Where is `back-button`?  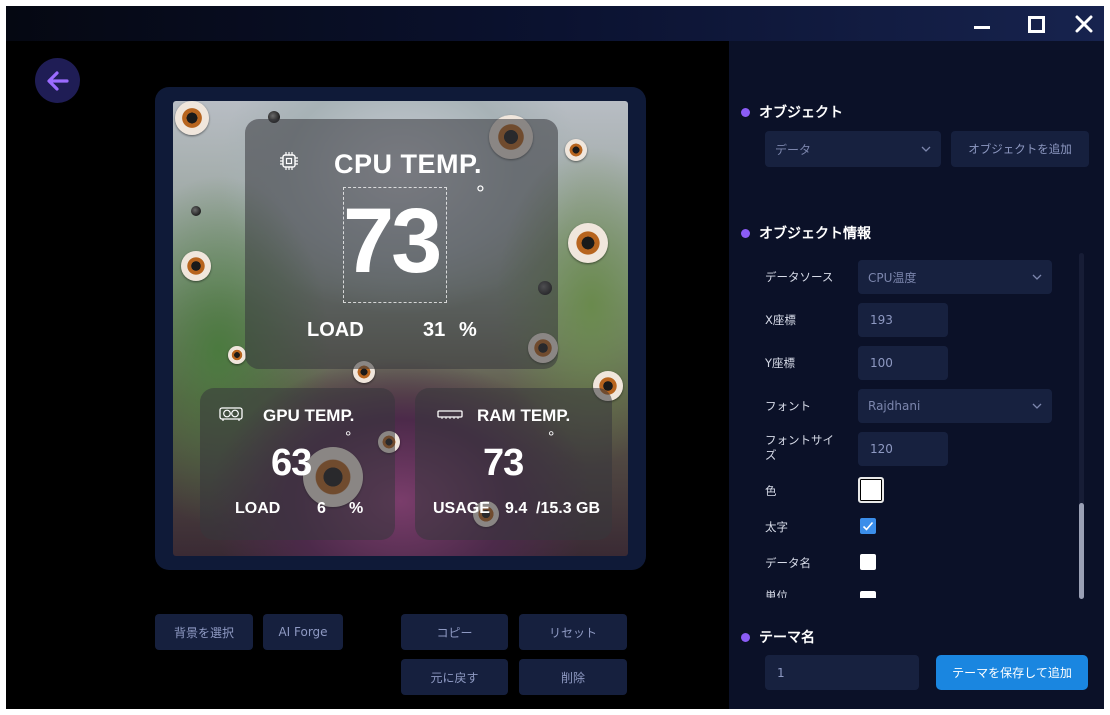 back-button is located at coordinates (57, 80).